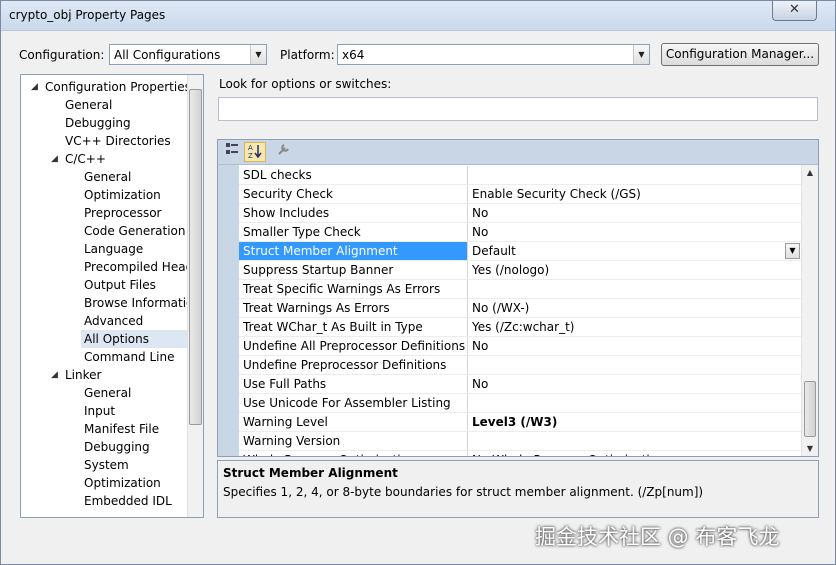 This screenshot has width=836, height=565. I want to click on property-name: Smaller Type Check, so click(353, 232).